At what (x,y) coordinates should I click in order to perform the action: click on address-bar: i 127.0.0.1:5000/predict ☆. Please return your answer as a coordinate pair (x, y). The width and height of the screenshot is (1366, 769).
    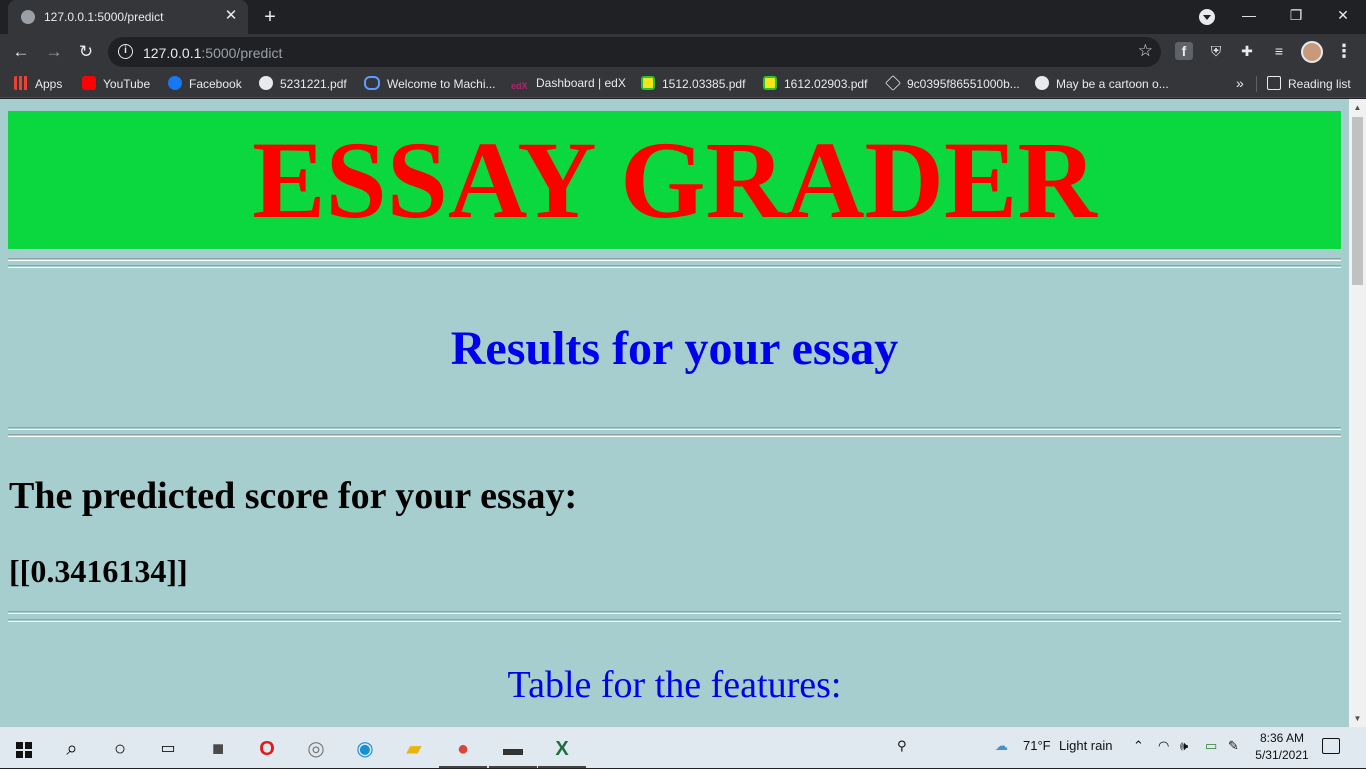
    Looking at the image, I should click on (634, 52).